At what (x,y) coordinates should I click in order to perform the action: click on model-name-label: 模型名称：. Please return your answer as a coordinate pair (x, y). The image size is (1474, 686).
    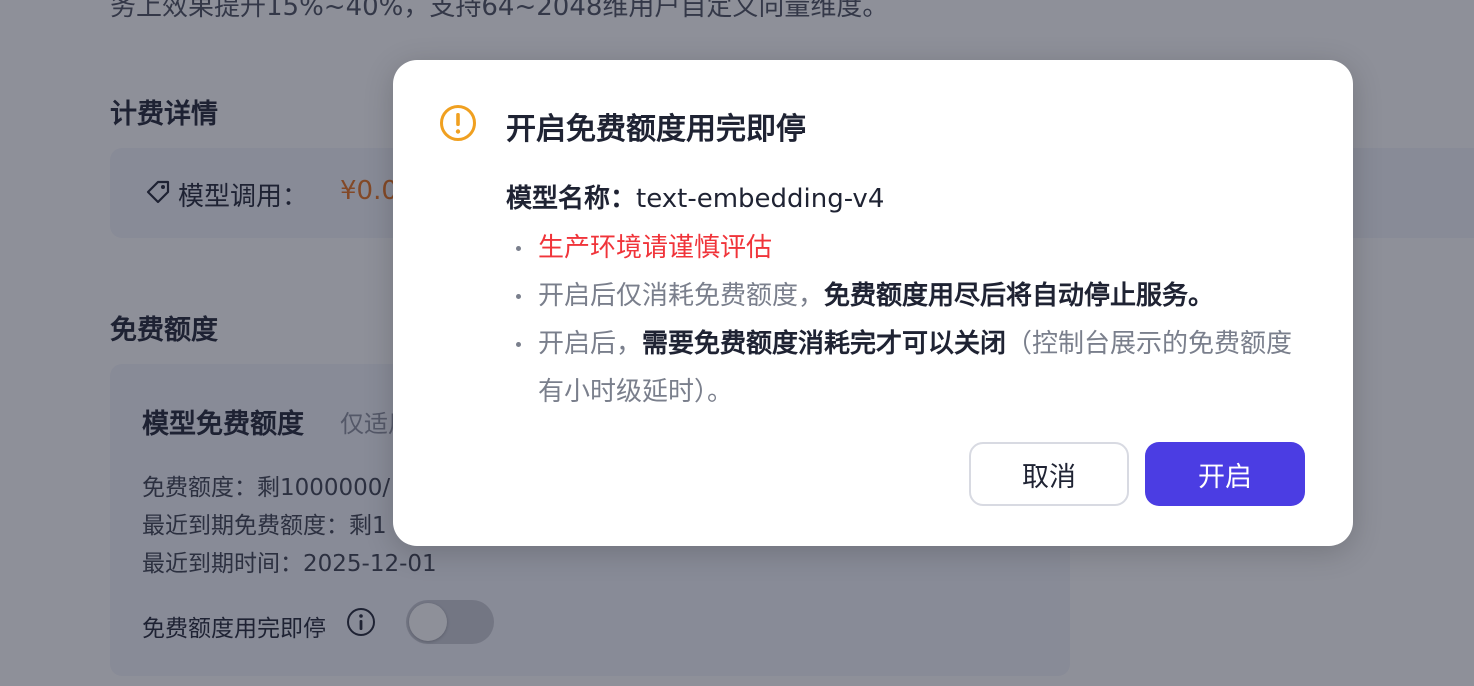
    Looking at the image, I should click on (571, 199).